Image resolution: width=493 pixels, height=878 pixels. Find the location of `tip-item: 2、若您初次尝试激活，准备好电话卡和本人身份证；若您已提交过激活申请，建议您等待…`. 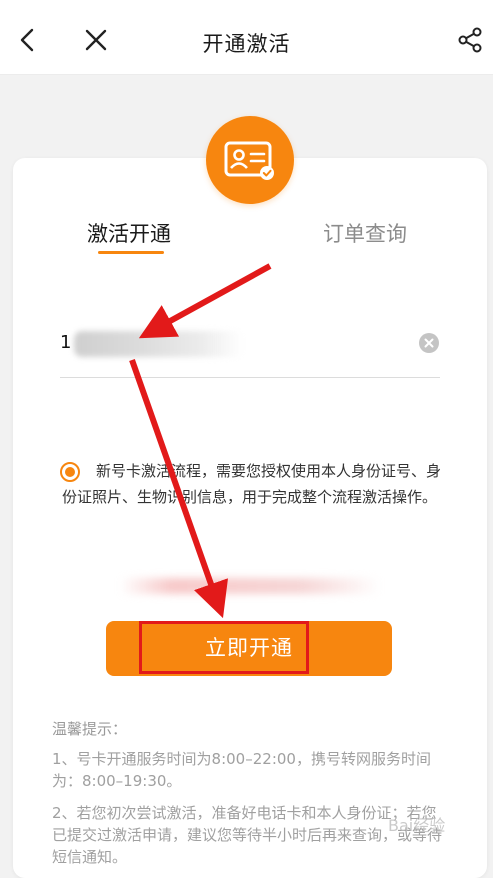

tip-item: 2、若您初次尝试激活，准备好电话卡和本人身份证；若您已提交过激活申请，建议您等待… is located at coordinates (247, 835).